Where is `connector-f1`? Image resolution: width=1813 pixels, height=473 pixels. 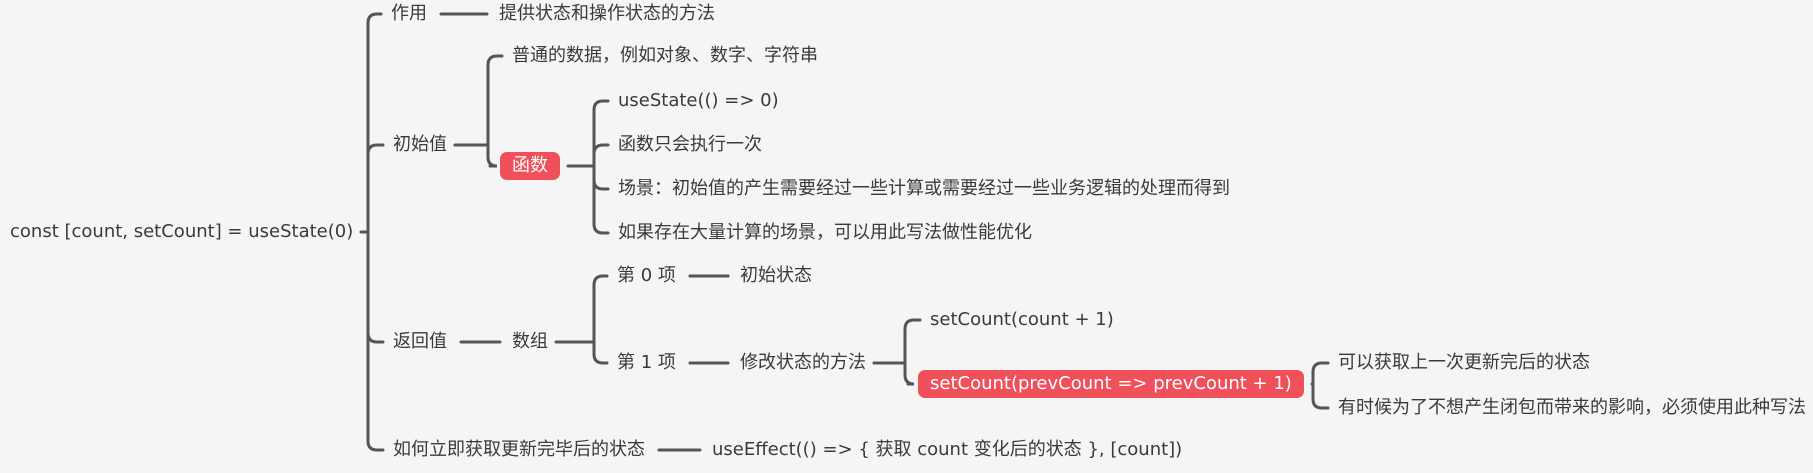 connector-f1 is located at coordinates (601, 155).